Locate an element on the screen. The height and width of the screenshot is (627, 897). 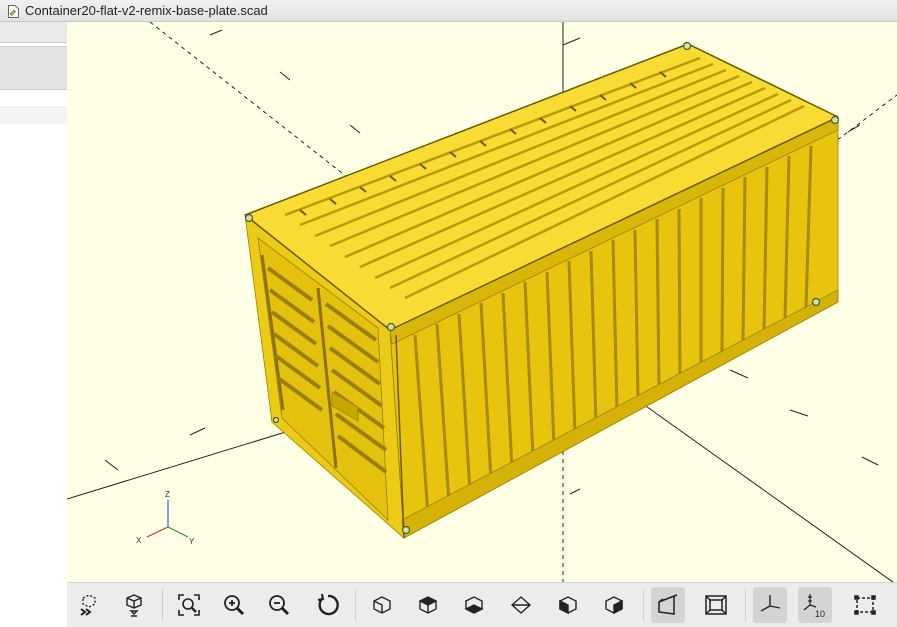
edges-icon is located at coordinates (865, 605).